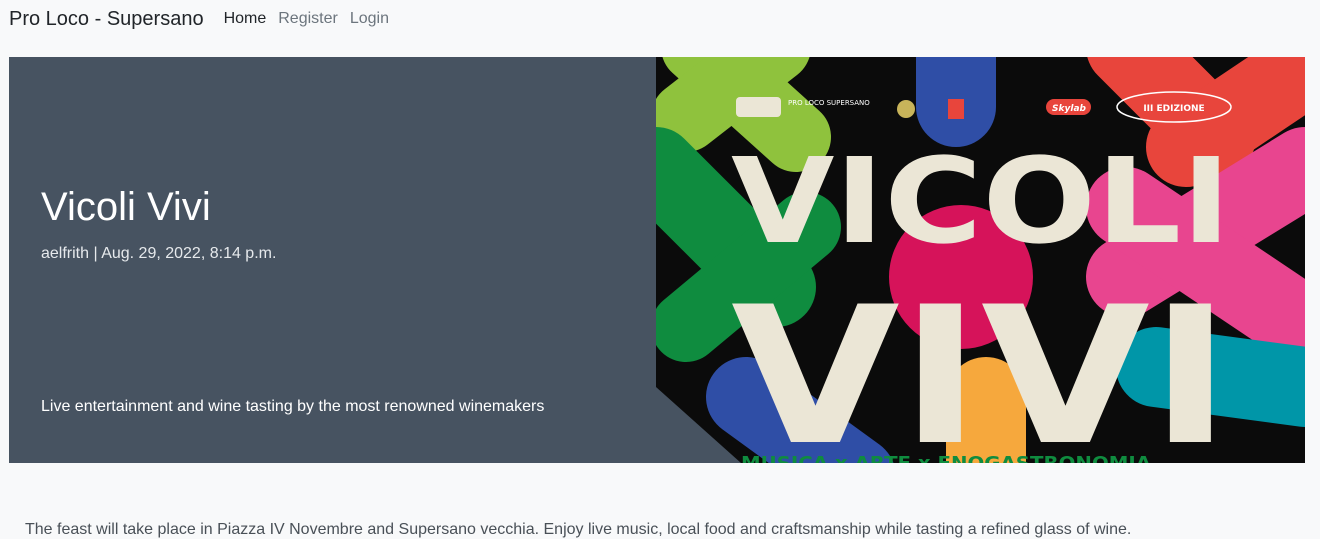 Image resolution: width=1320 pixels, height=539 pixels. What do you see at coordinates (829, 103) in the screenshot?
I see `poster-logo-text: PRO LOCO SUPERSANO` at bounding box center [829, 103].